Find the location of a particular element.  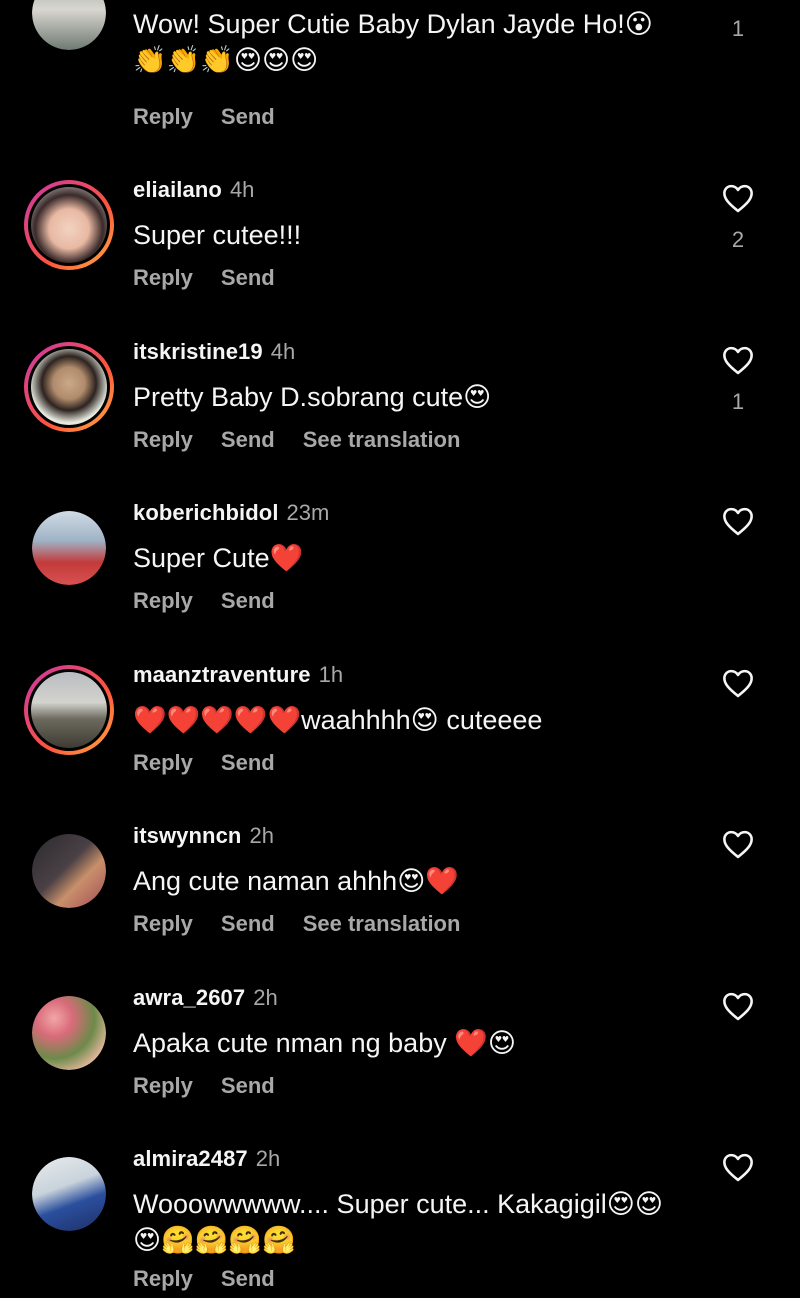

comment-meta: itswynncn 2h is located at coordinates (203, 836).